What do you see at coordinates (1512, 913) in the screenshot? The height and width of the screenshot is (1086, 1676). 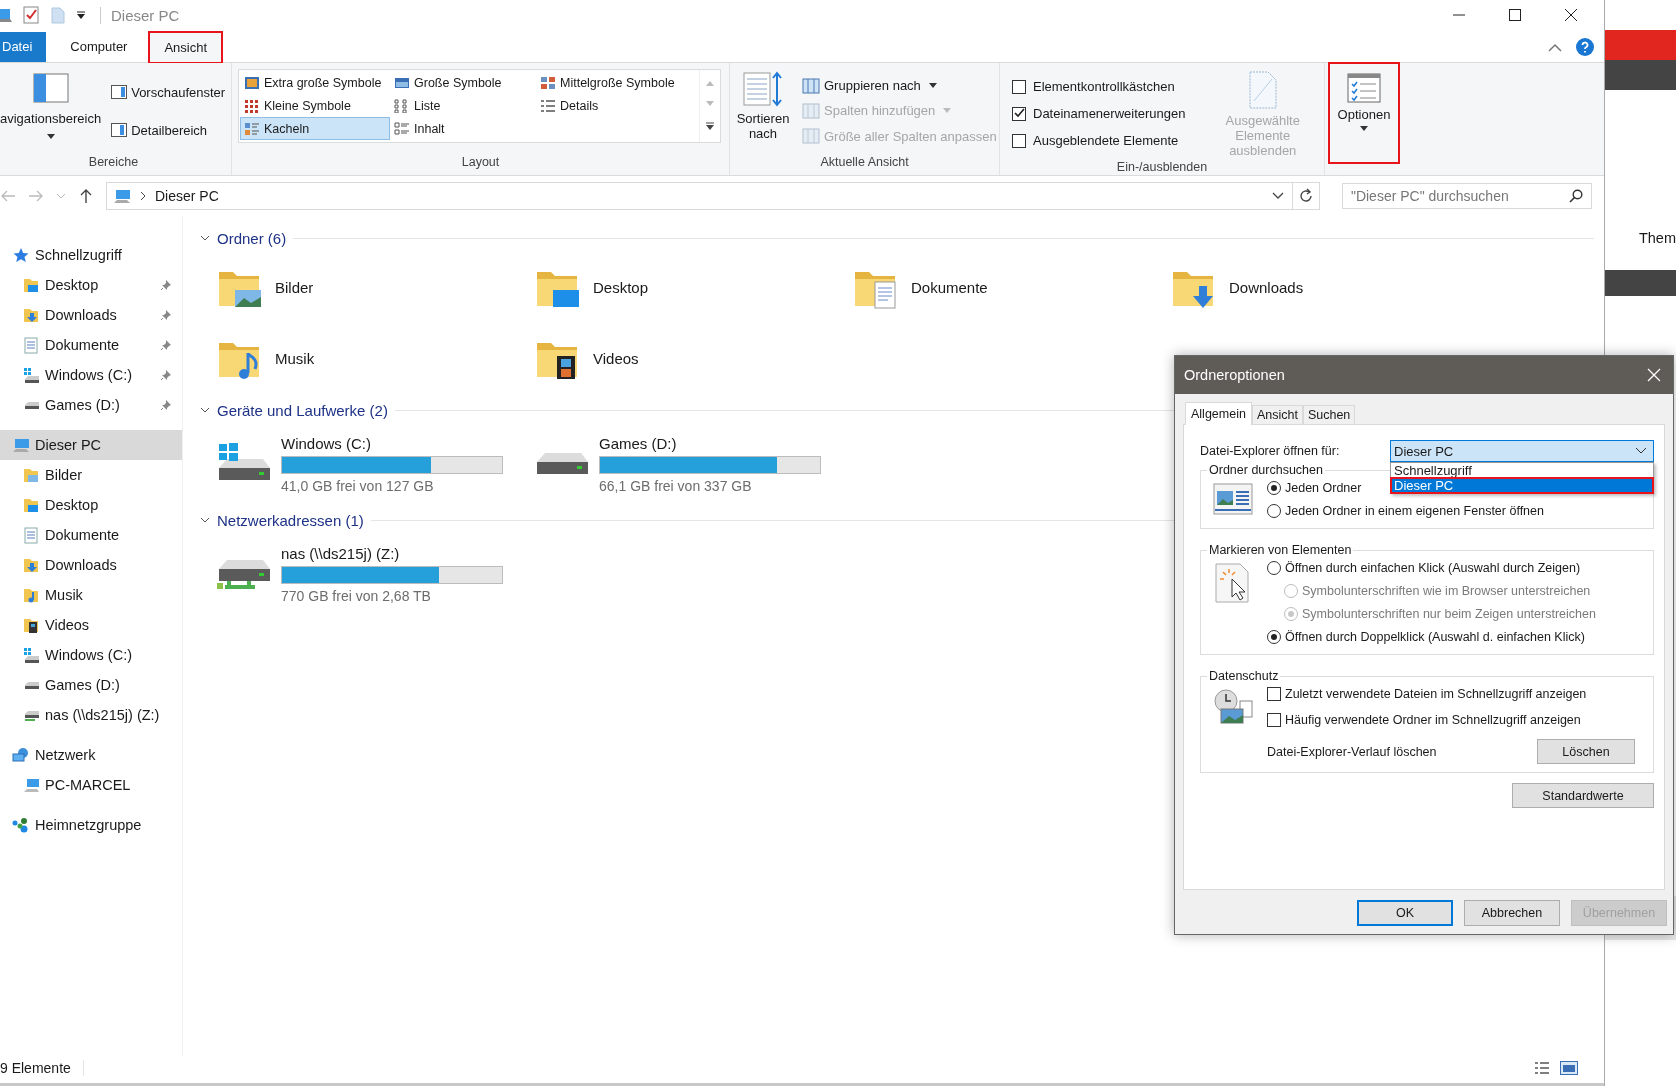 I see `dialog-button: Abbrechen` at bounding box center [1512, 913].